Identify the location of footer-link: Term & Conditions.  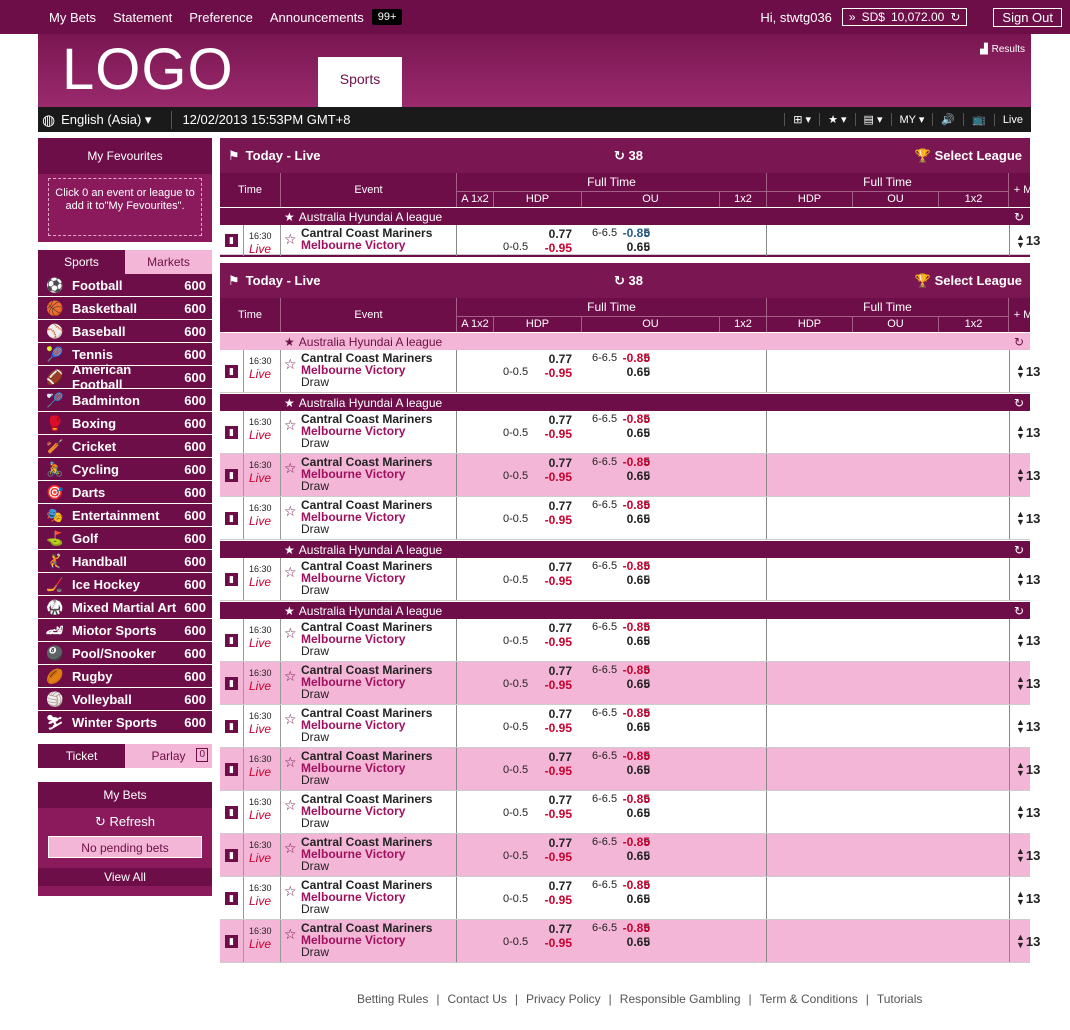
(809, 999).